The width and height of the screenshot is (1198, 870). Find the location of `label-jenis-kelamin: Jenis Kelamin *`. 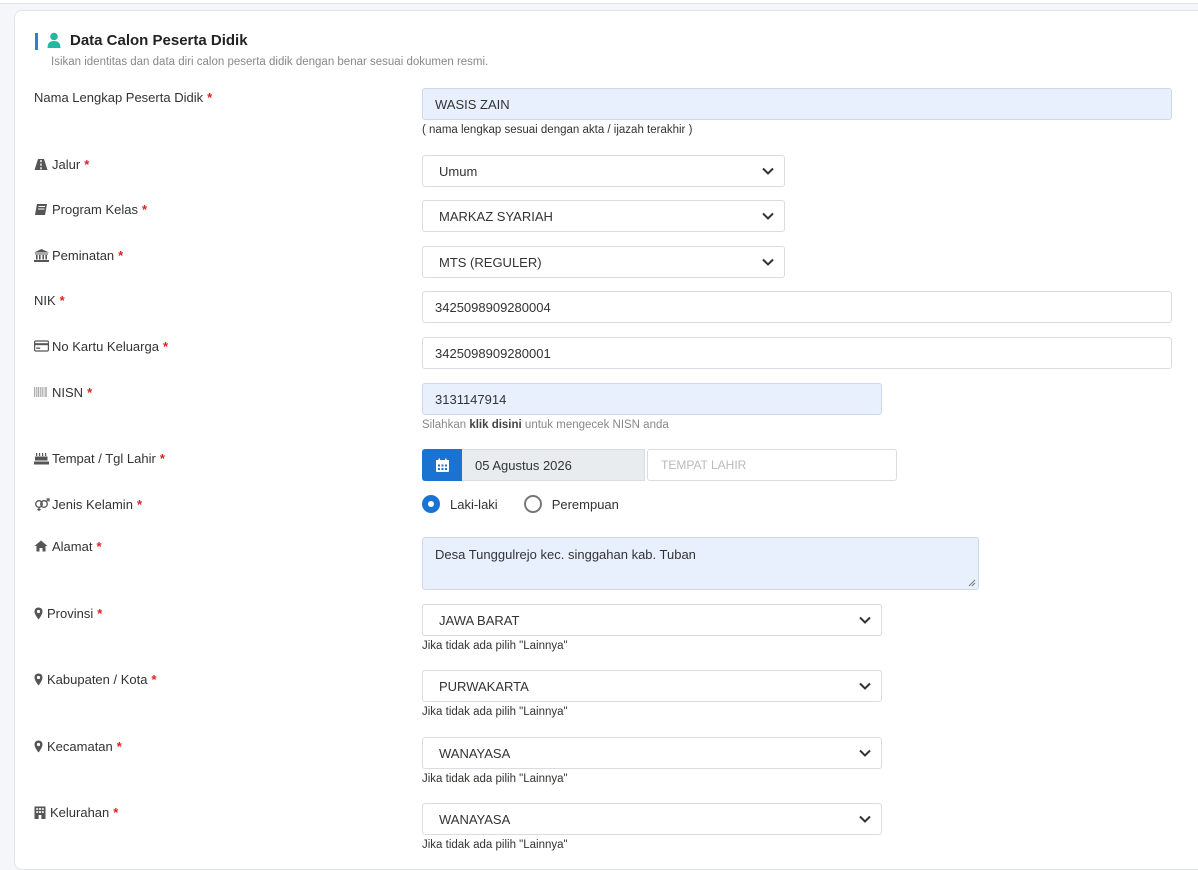

label-jenis-kelamin: Jenis Kelamin * is located at coordinates (88, 504).